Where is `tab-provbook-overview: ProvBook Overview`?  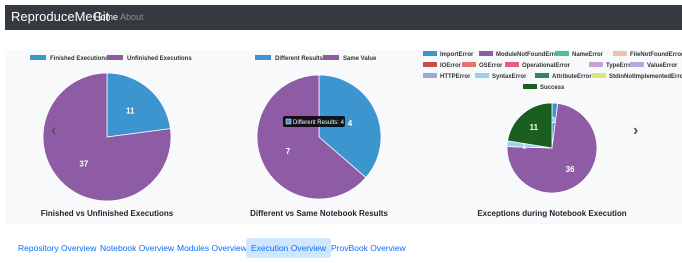 tab-provbook-overview: ProvBook Overview is located at coordinates (368, 248).